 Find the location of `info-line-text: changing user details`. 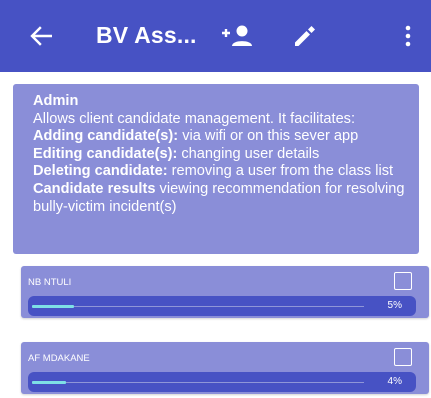

info-line-text: changing user details is located at coordinates (248, 153).